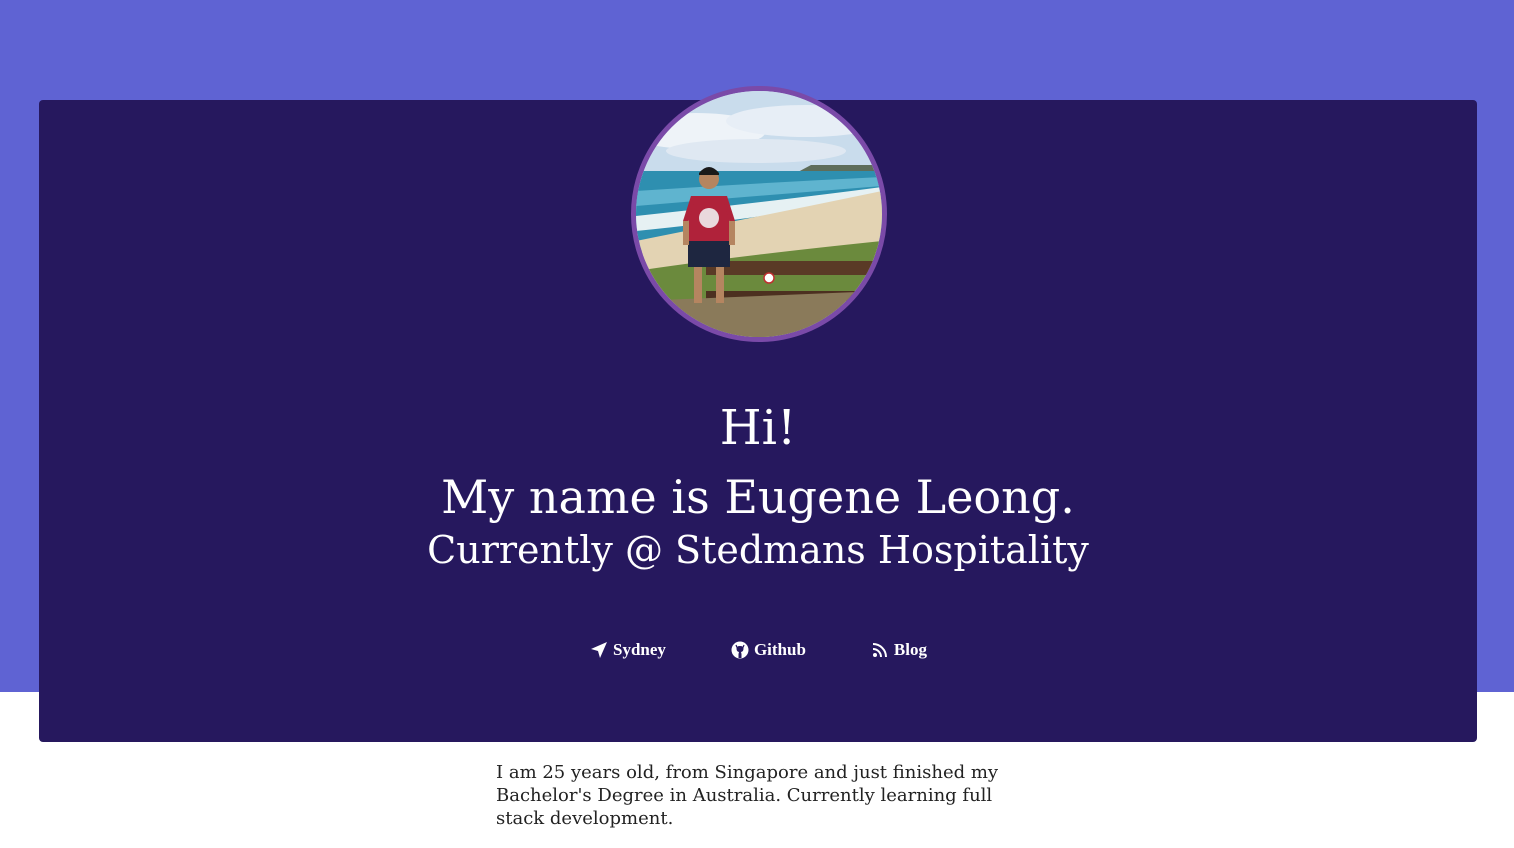 The height and width of the screenshot is (848, 1514). I want to click on profile-links: Sydney Github Blog, so click(758, 650).